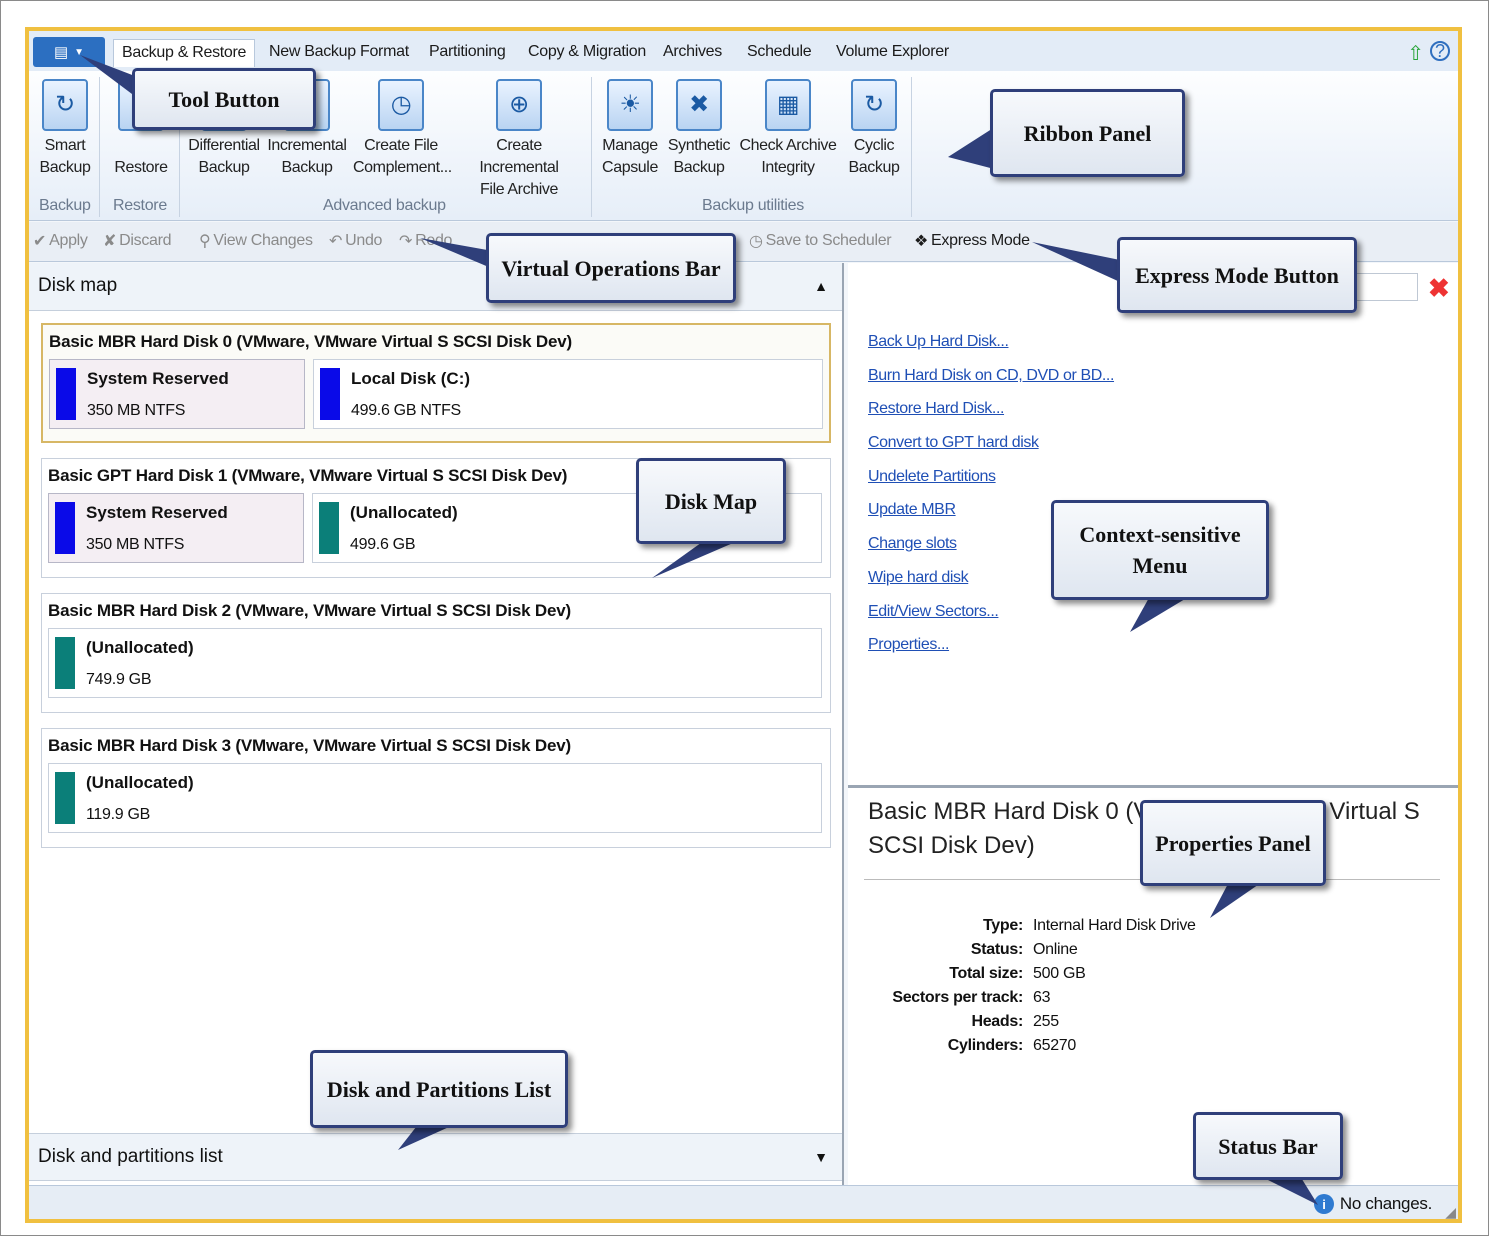  I want to click on create-file-complement-icon: ◷, so click(401, 105).